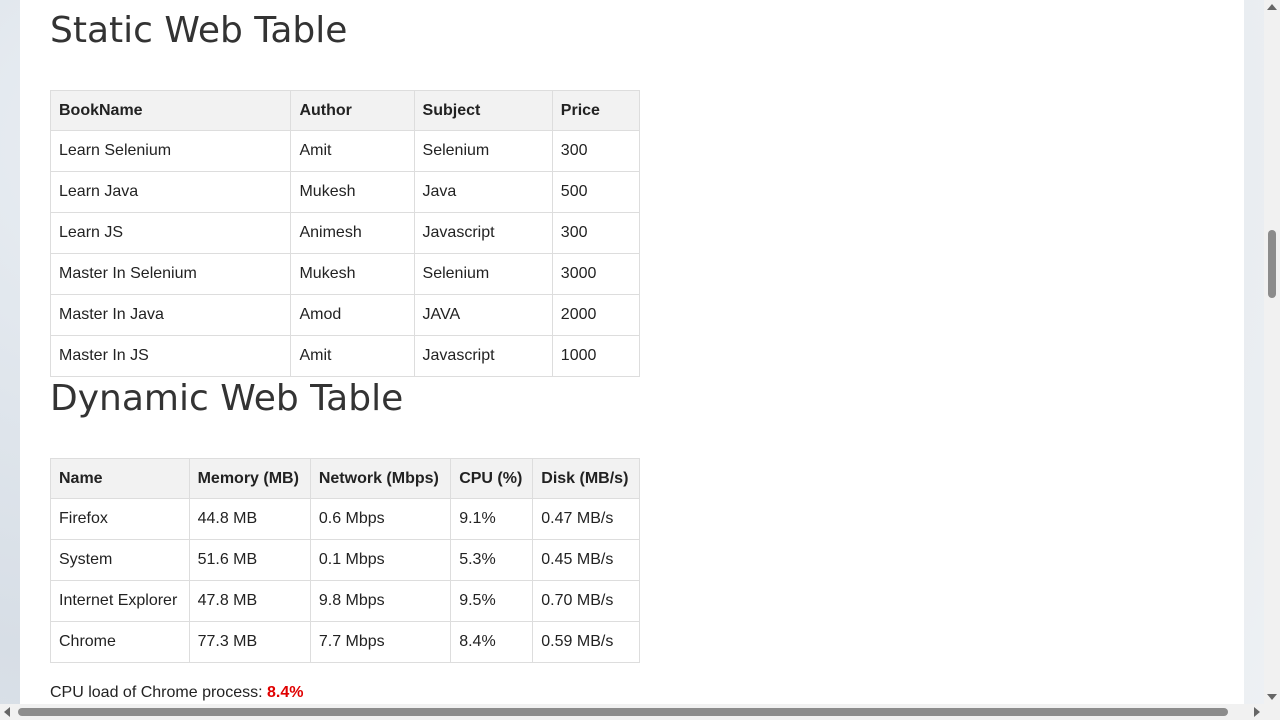 The height and width of the screenshot is (720, 1280). Describe the element at coordinates (623, 712) in the screenshot. I see `horizontal-scroll-thumb` at that location.